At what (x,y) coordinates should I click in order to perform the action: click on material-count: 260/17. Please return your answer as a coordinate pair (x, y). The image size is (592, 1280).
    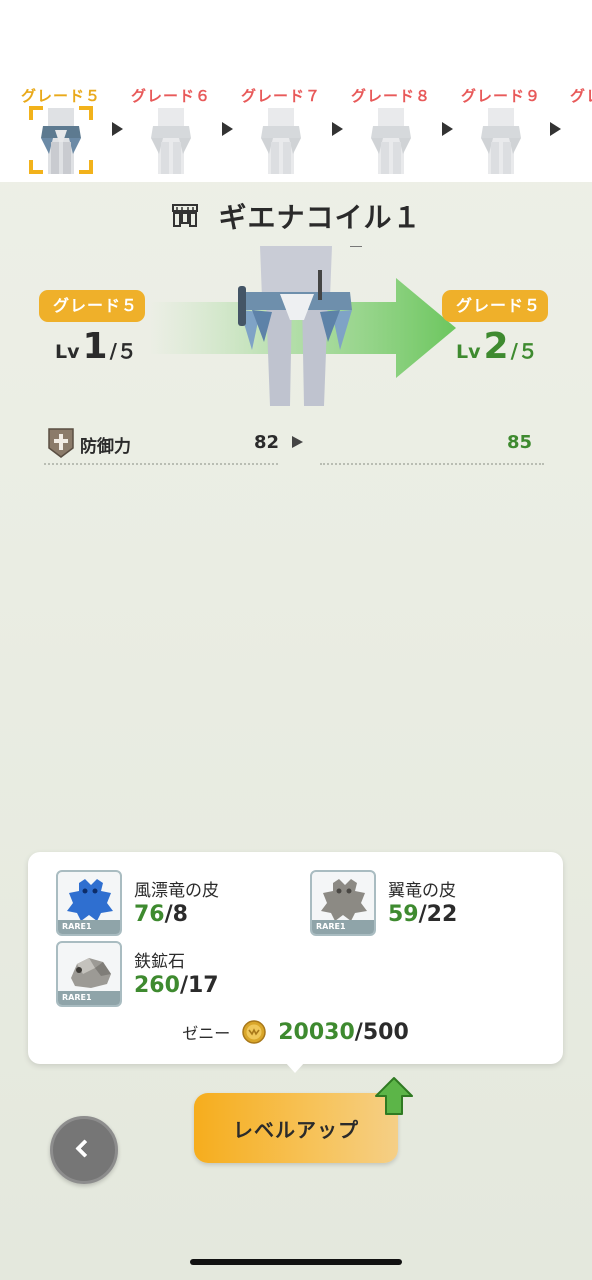
    Looking at the image, I should click on (176, 985).